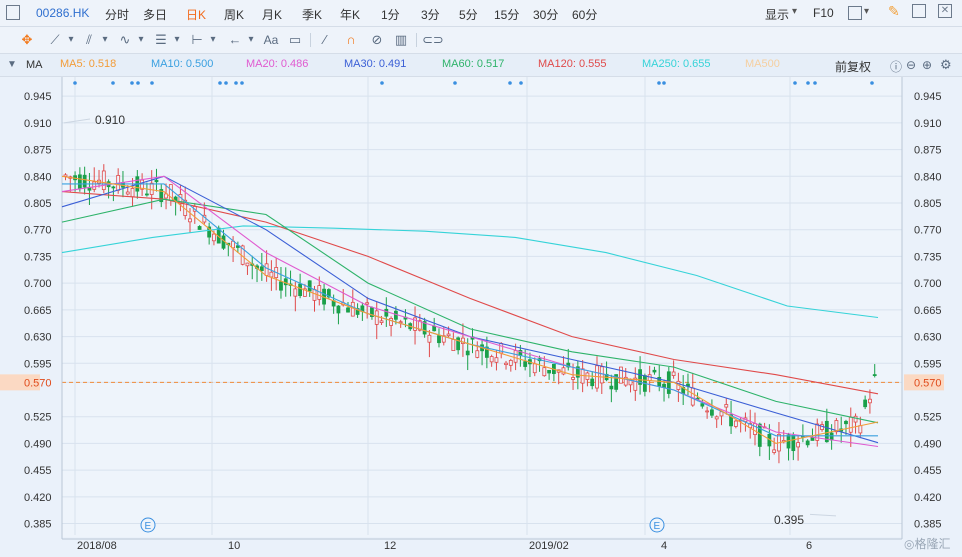 This screenshot has height=557, width=962. What do you see at coordinates (584, 14) in the screenshot?
I see `tab-period-12: 60分` at bounding box center [584, 14].